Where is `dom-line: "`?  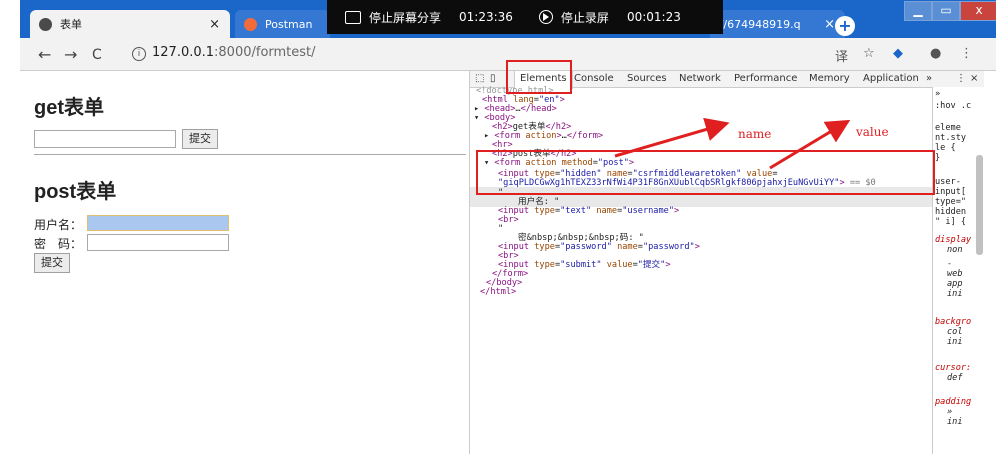
dom-line: " is located at coordinates (500, 229).